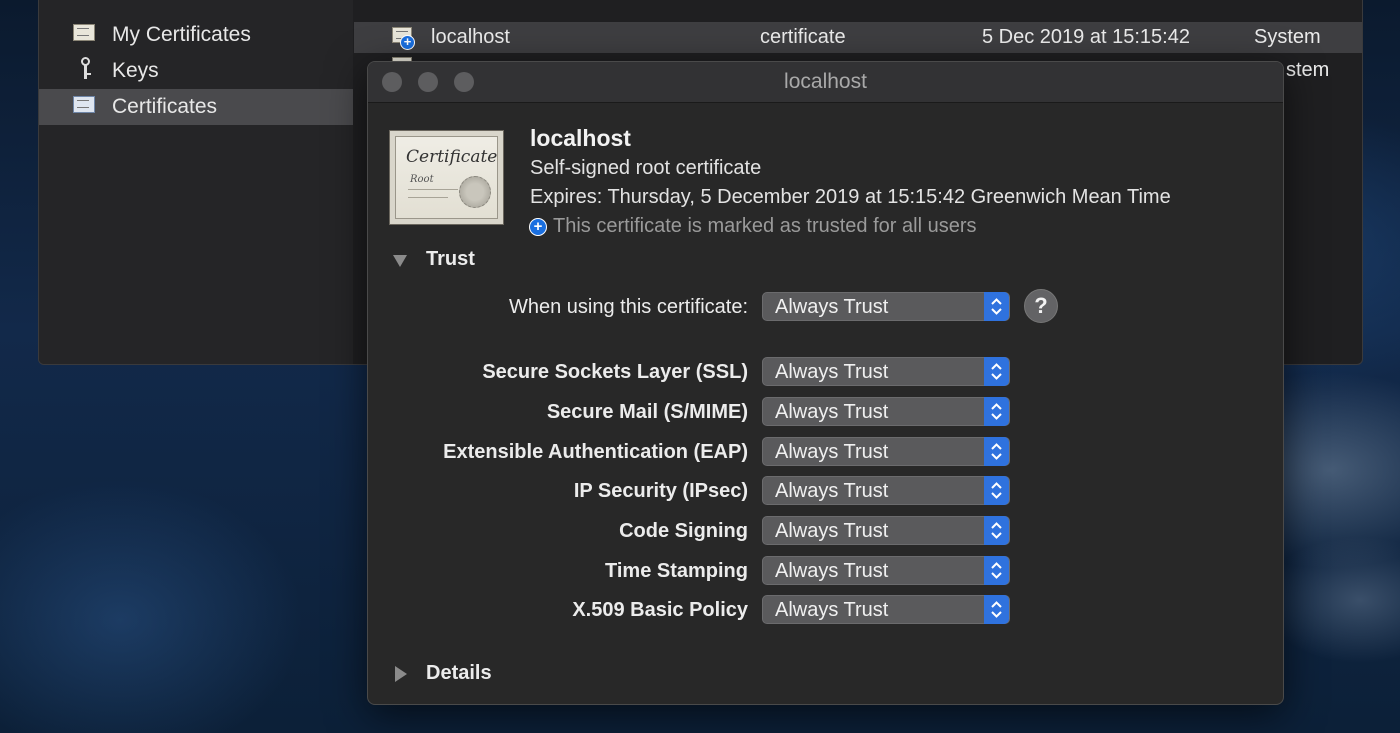  I want to click on policy-popup-eap: Always Trust, so click(886, 451).